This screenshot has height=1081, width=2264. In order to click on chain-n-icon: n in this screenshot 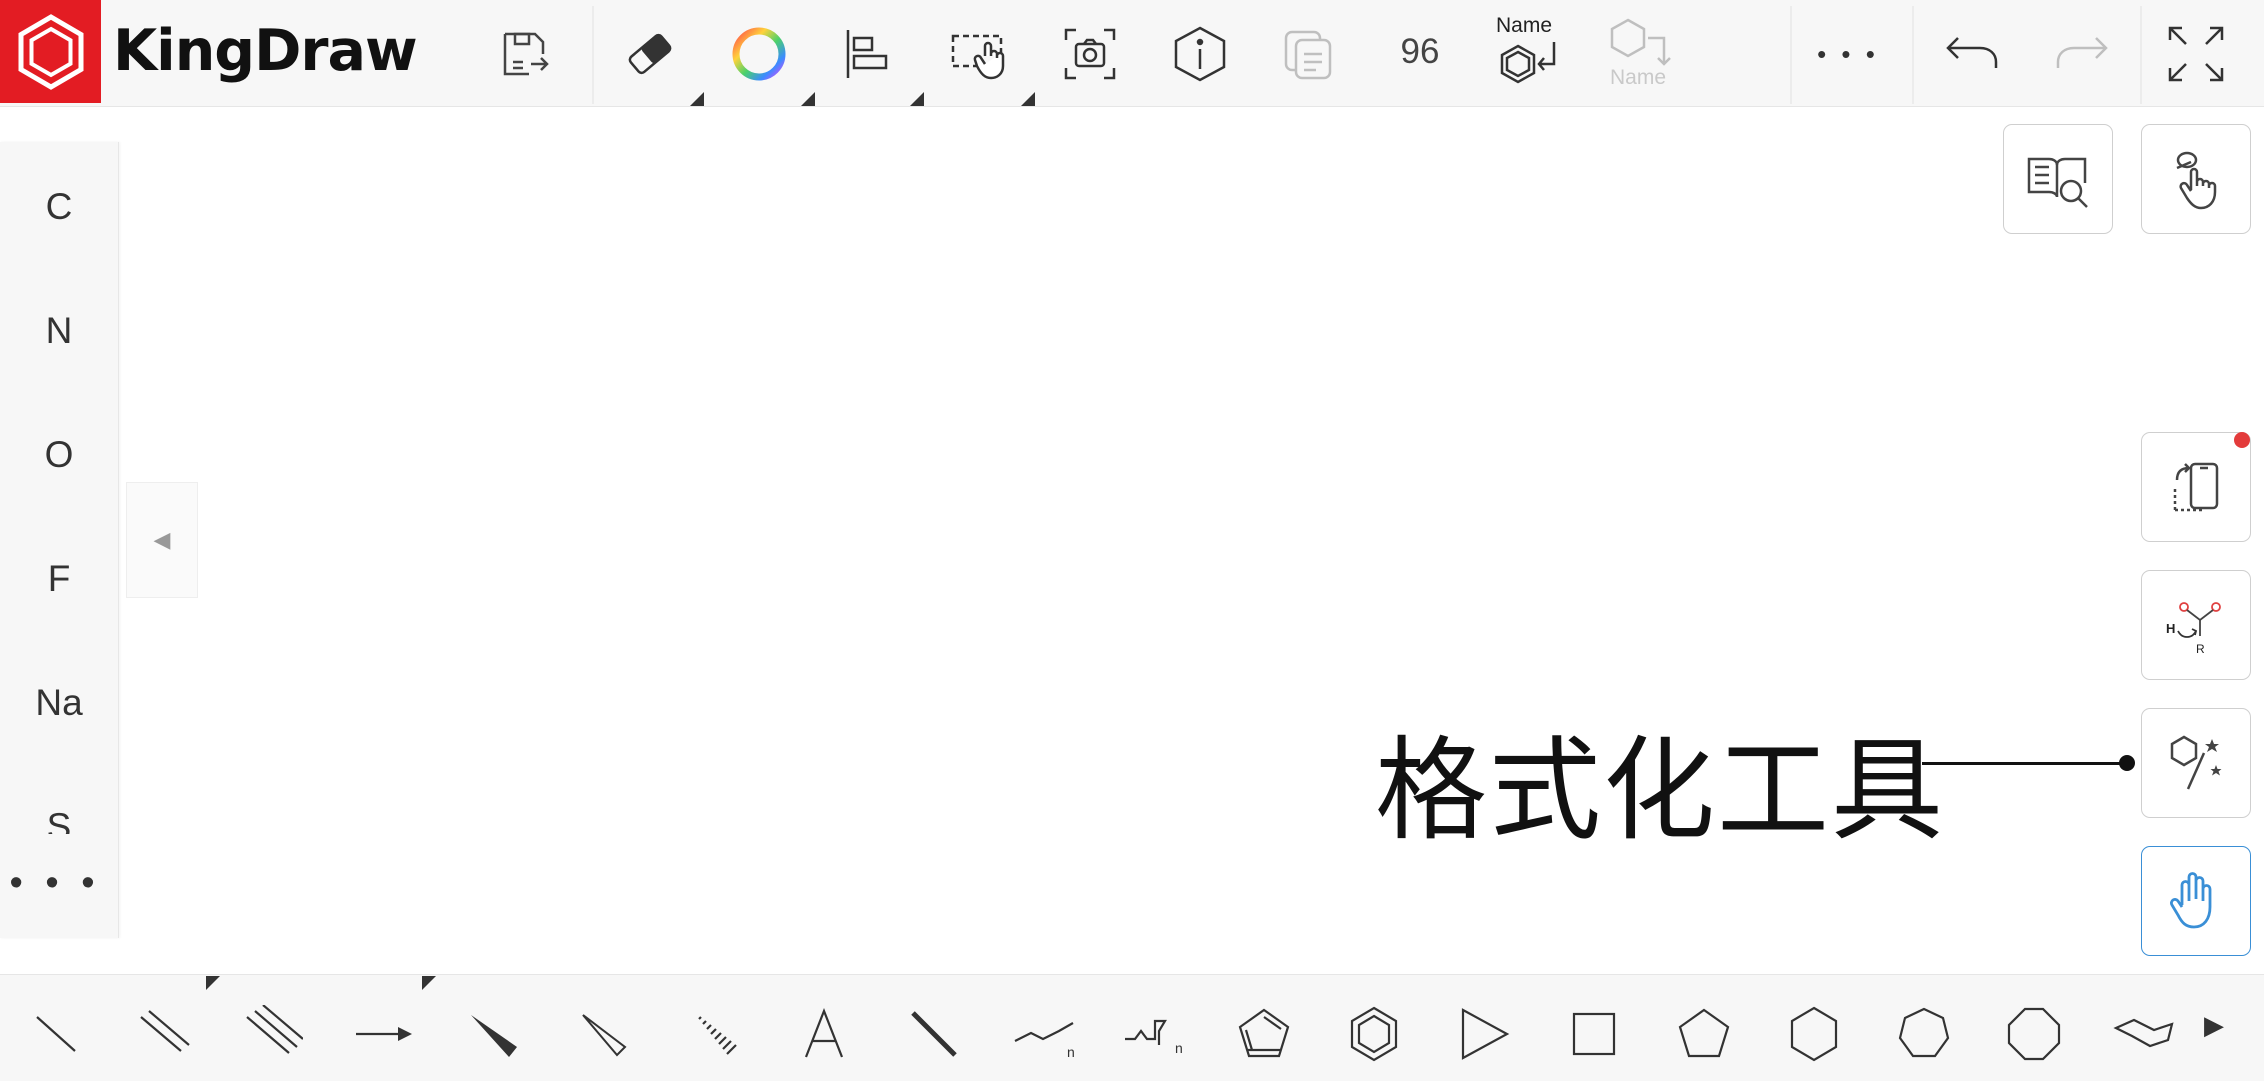, I will do `click(1154, 1037)`.